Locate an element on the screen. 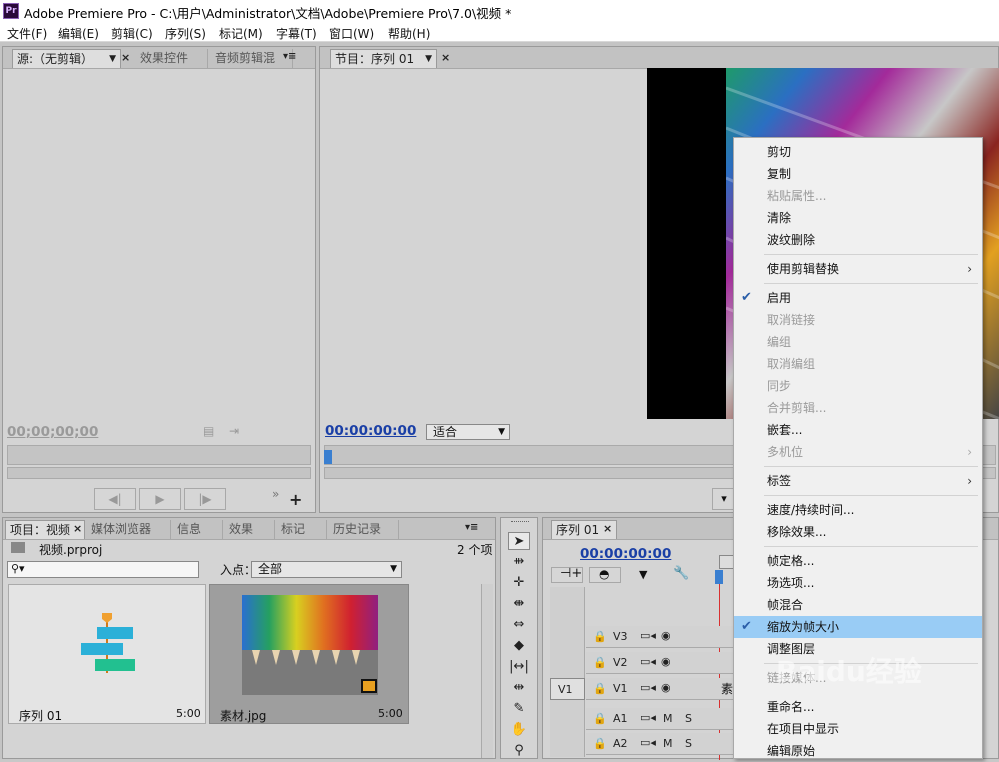 This screenshot has height=762, width=999. menu-item-frame-blend: 帧混合 is located at coordinates (858, 605).